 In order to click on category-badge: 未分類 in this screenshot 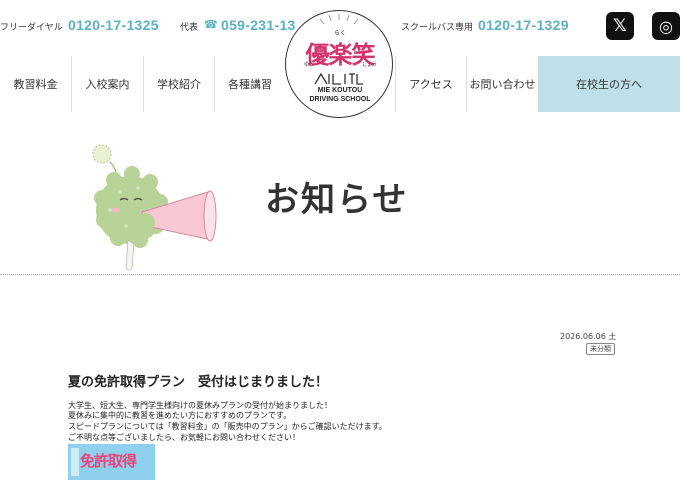, I will do `click(600, 349)`.